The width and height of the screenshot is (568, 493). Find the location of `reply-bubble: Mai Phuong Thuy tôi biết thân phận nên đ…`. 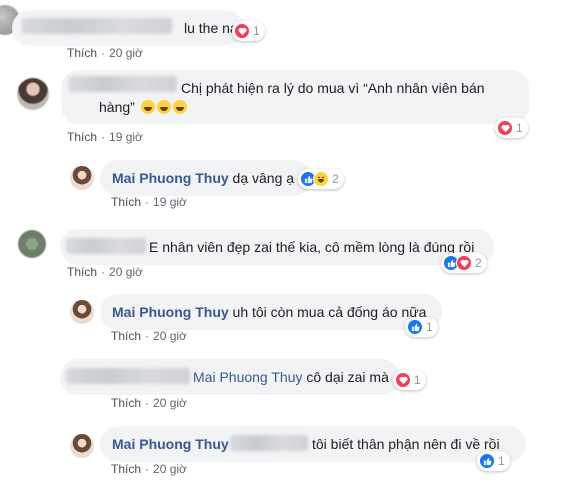

reply-bubble: Mai Phuong Thuy tôi biết thân phận nên đ… is located at coordinates (313, 444).